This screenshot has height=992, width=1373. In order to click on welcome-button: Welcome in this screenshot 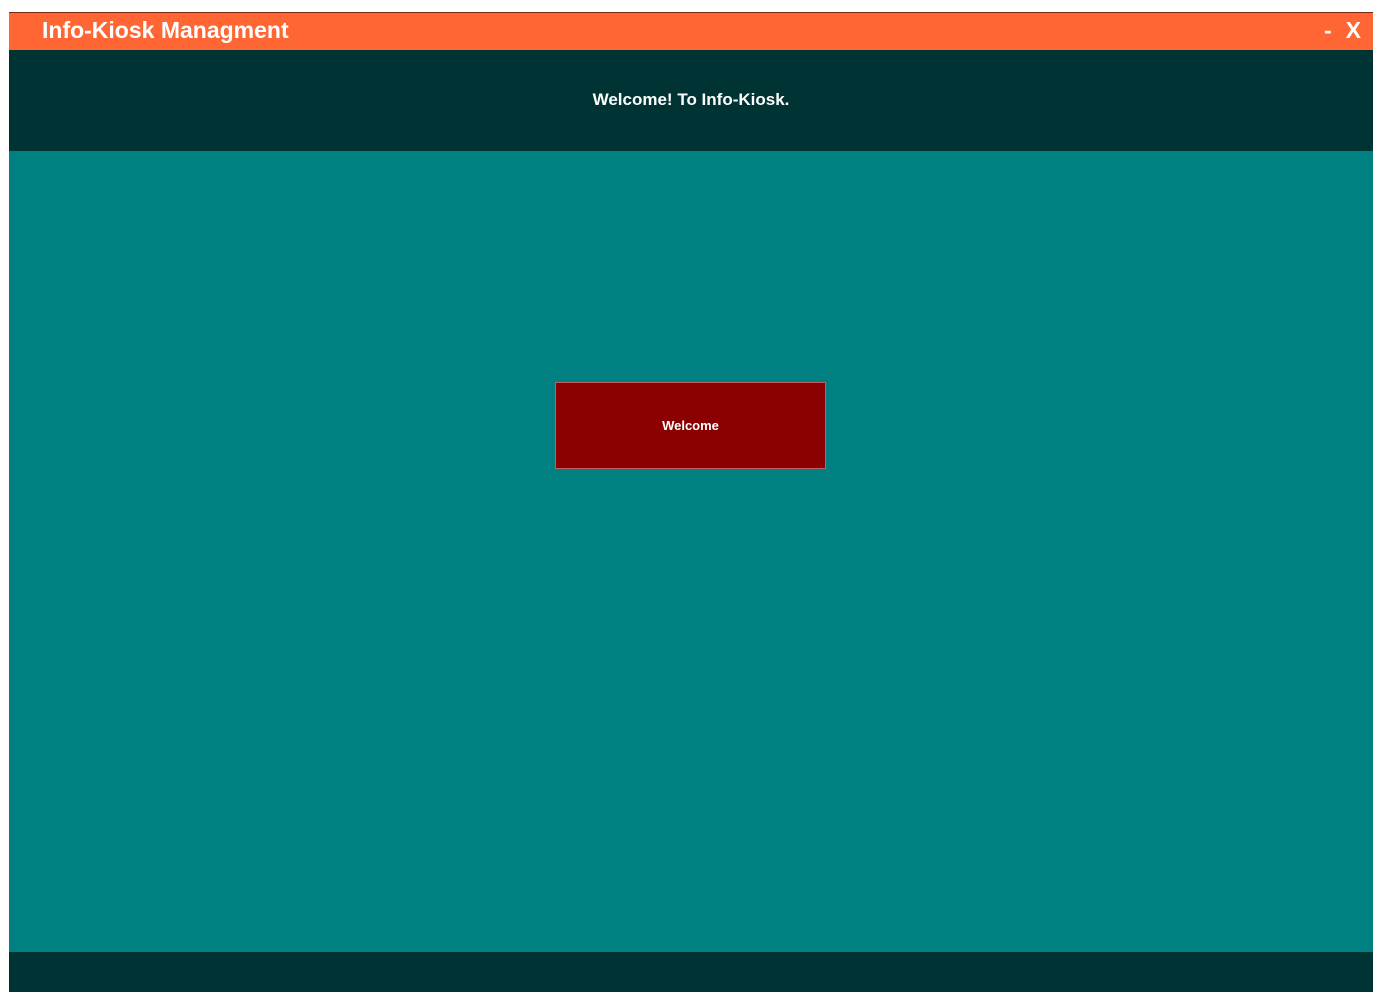, I will do `click(690, 425)`.